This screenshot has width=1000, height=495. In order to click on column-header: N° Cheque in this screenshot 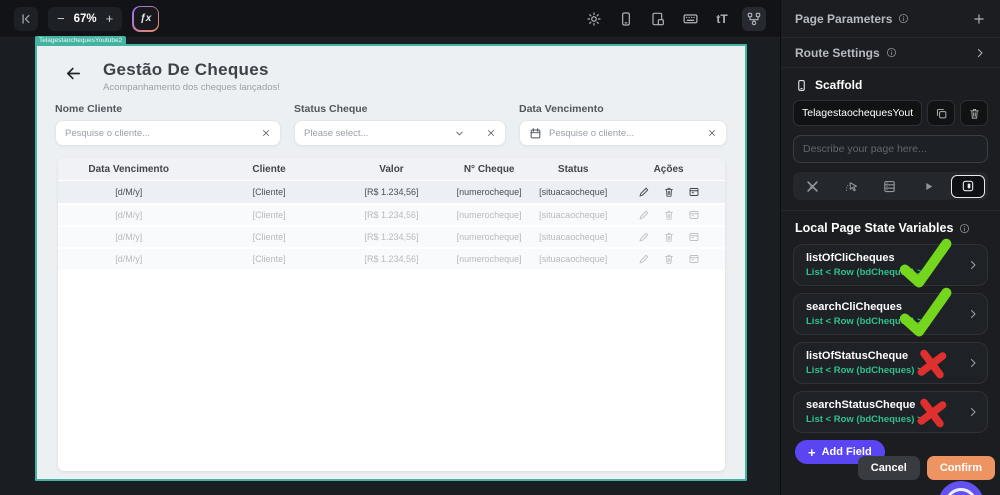, I will do `click(489, 169)`.